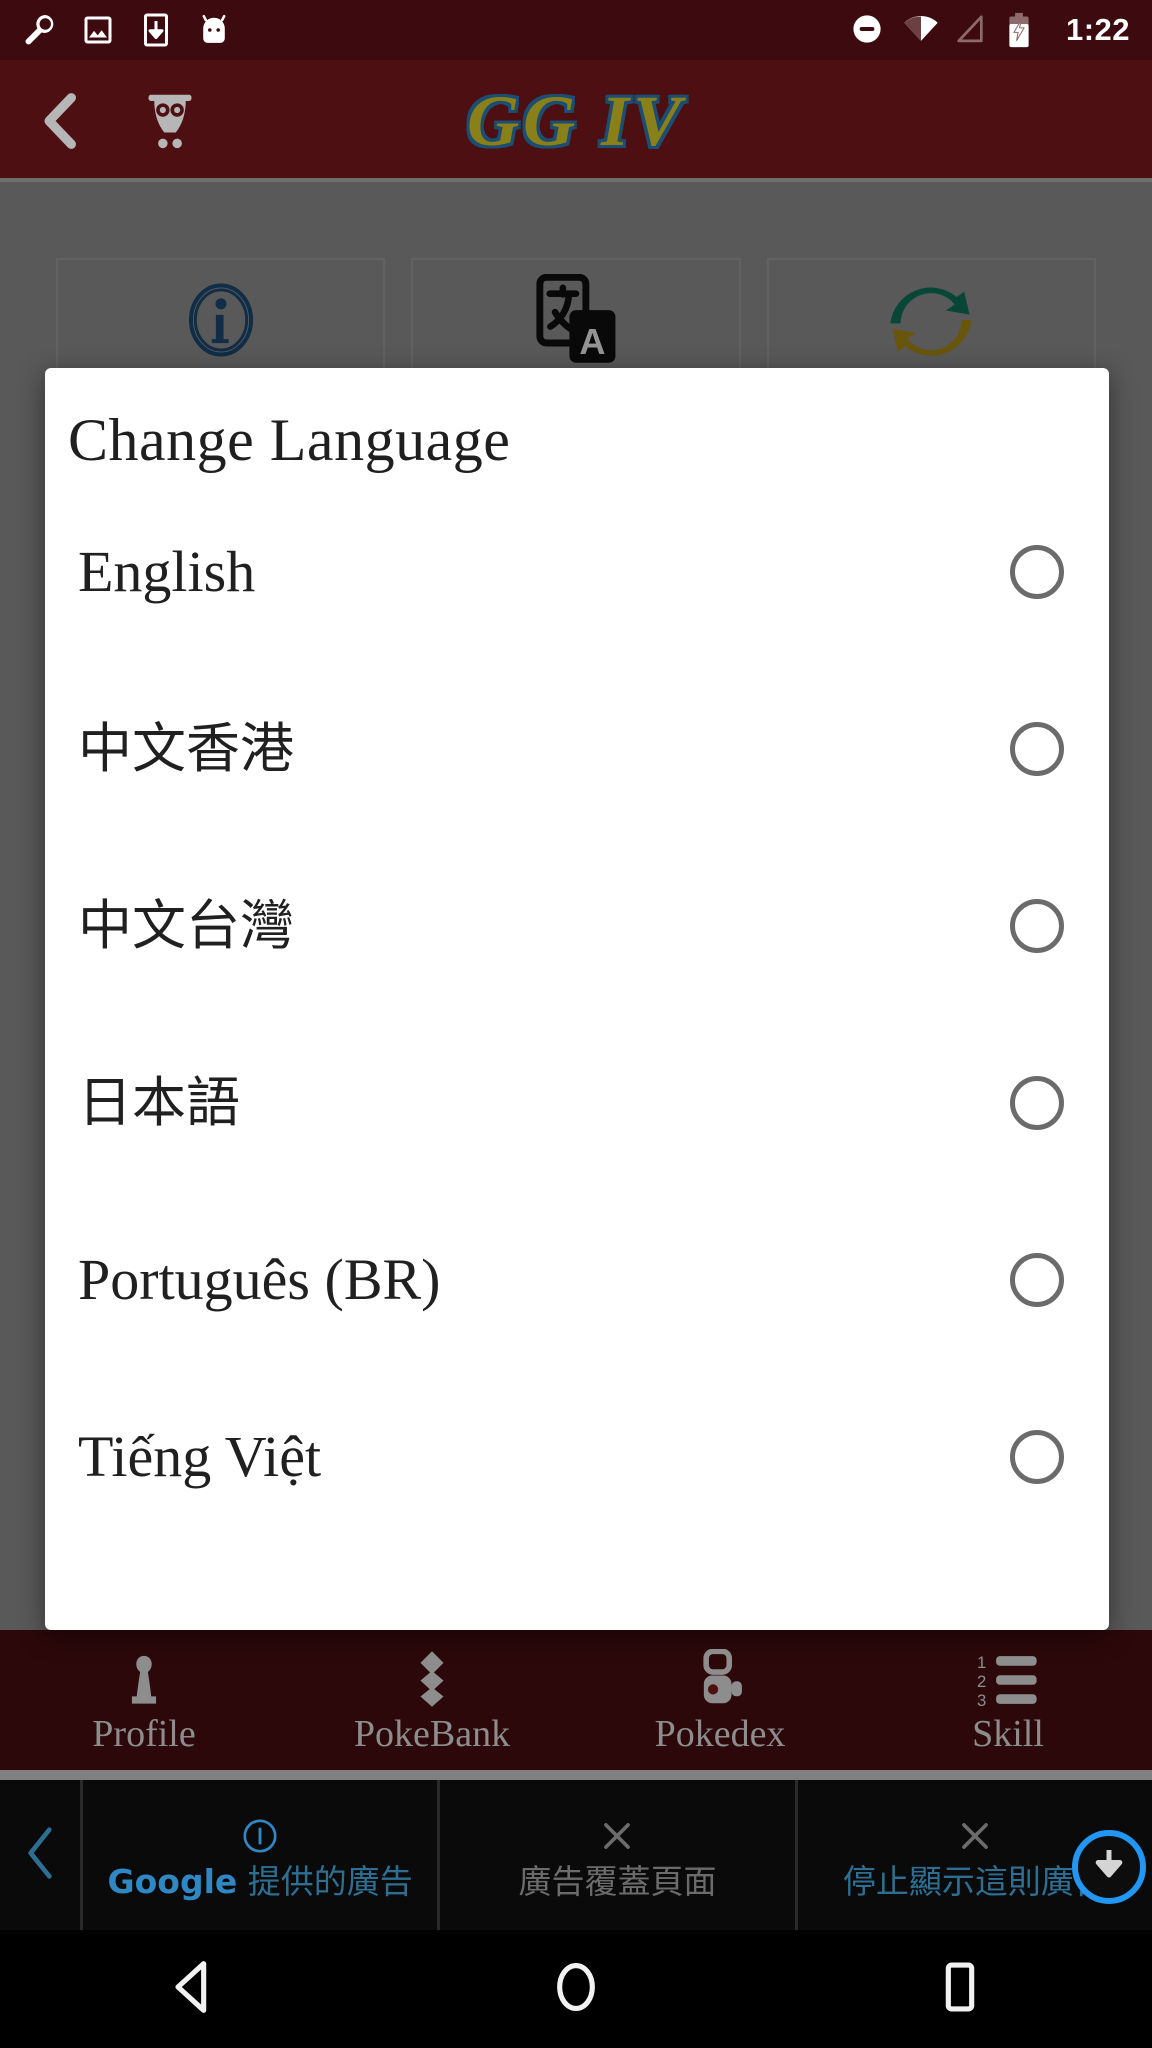 The height and width of the screenshot is (2048, 1152). Describe the element at coordinates (186, 925) in the screenshot. I see `language-label: 中文台灣` at that location.